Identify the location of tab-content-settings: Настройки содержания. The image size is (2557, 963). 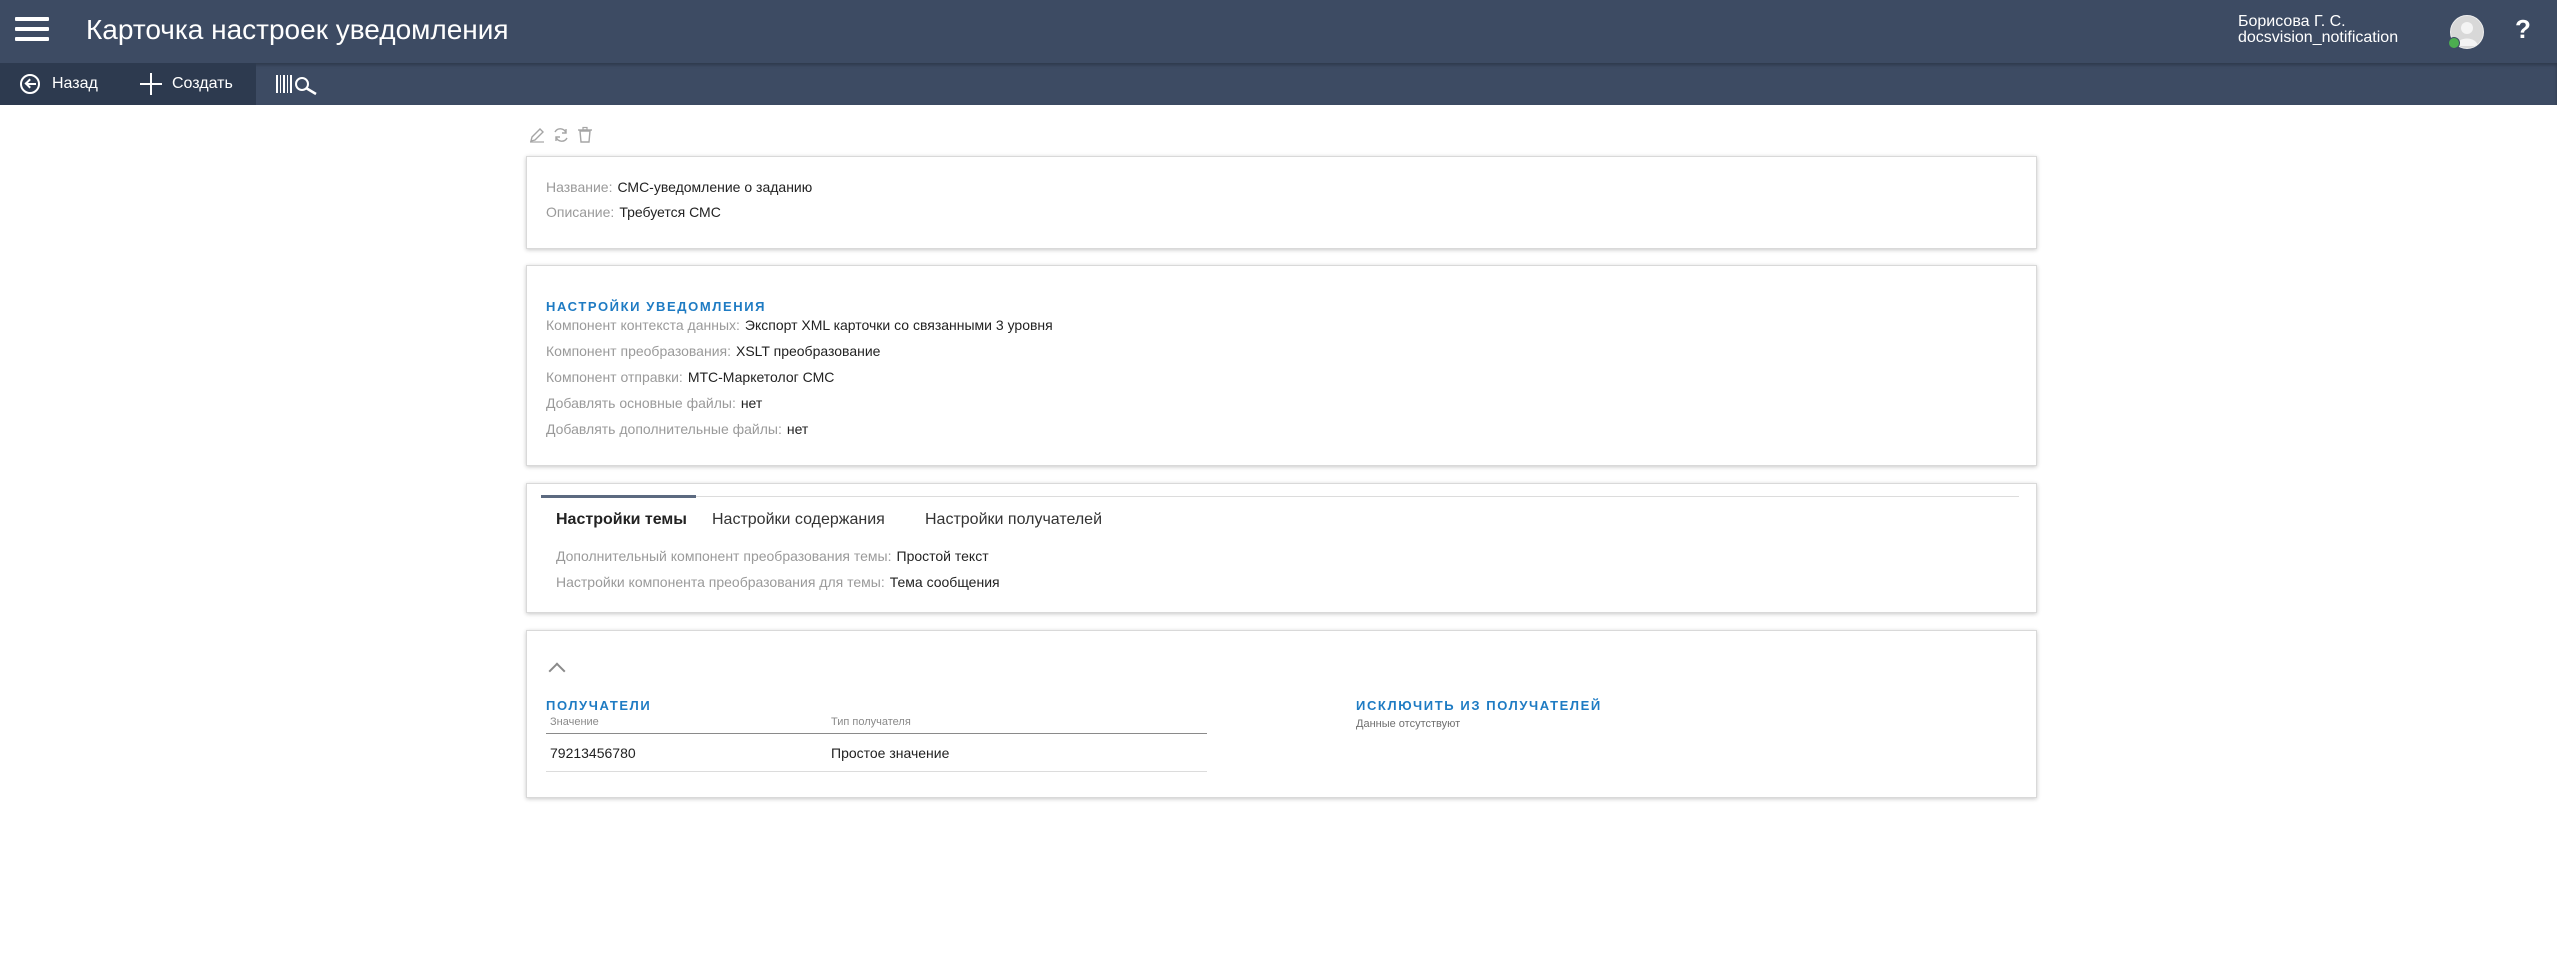
(798, 520).